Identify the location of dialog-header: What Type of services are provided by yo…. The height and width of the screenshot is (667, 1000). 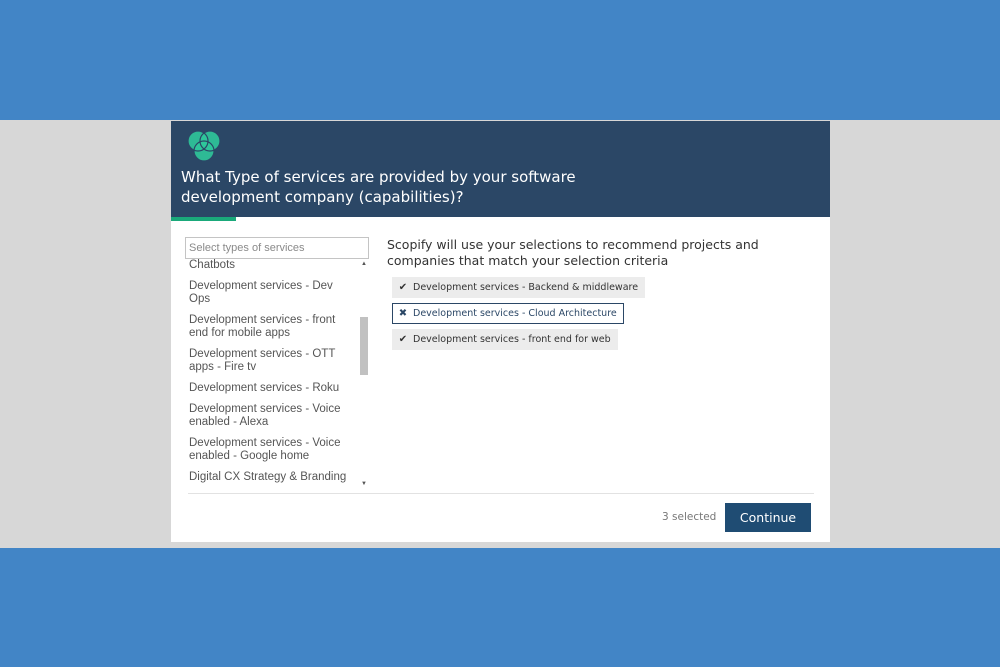
(500, 169).